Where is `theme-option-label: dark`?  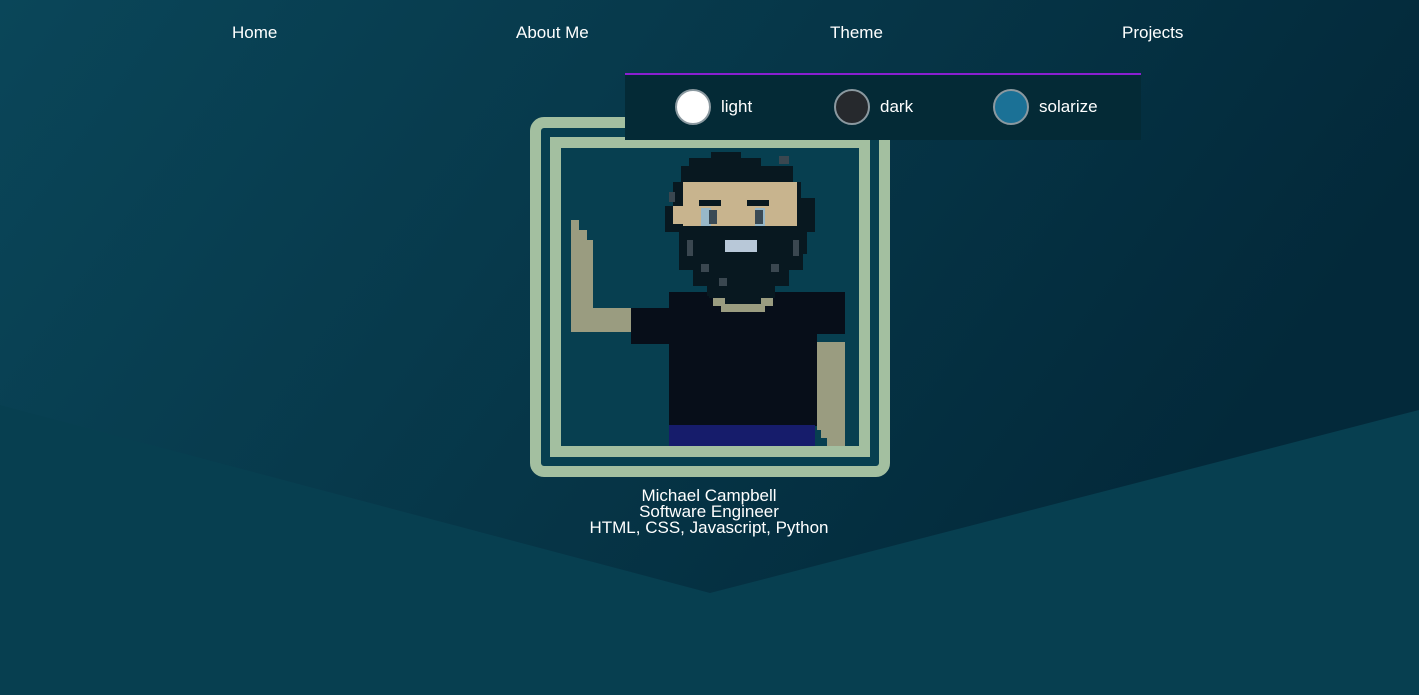
theme-option-label: dark is located at coordinates (897, 106).